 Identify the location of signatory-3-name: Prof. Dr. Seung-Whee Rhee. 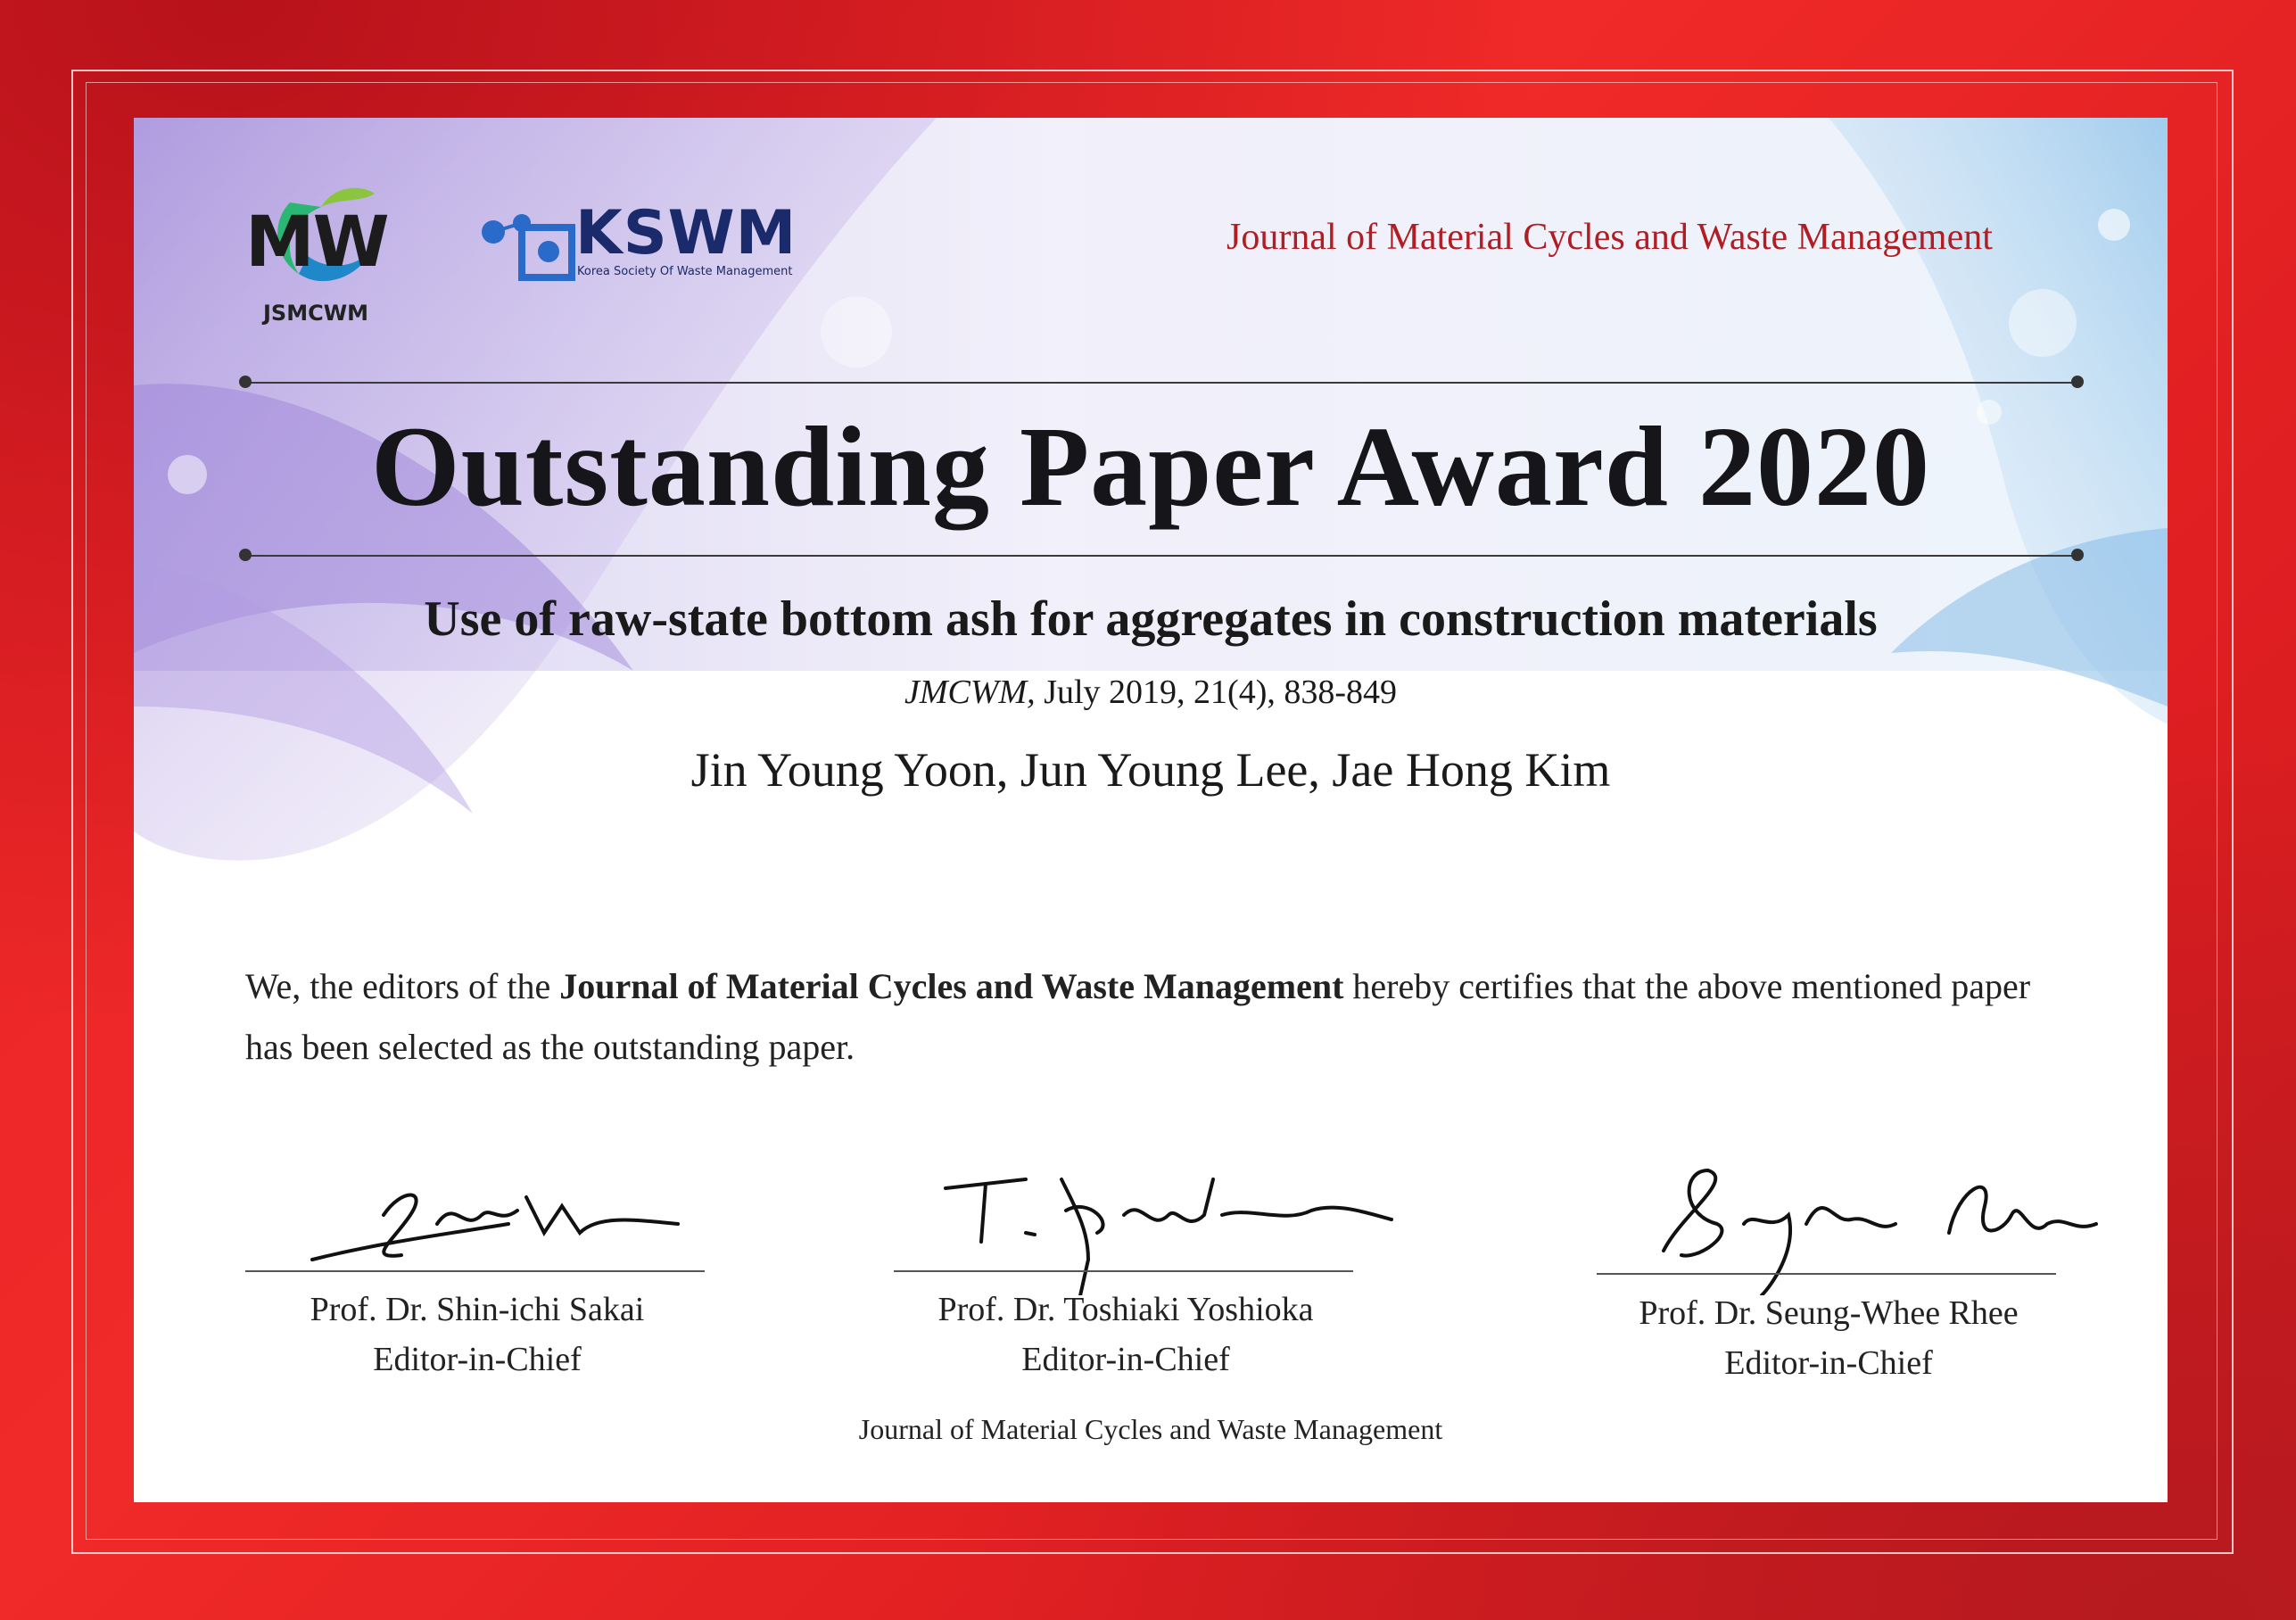
(1829, 1313).